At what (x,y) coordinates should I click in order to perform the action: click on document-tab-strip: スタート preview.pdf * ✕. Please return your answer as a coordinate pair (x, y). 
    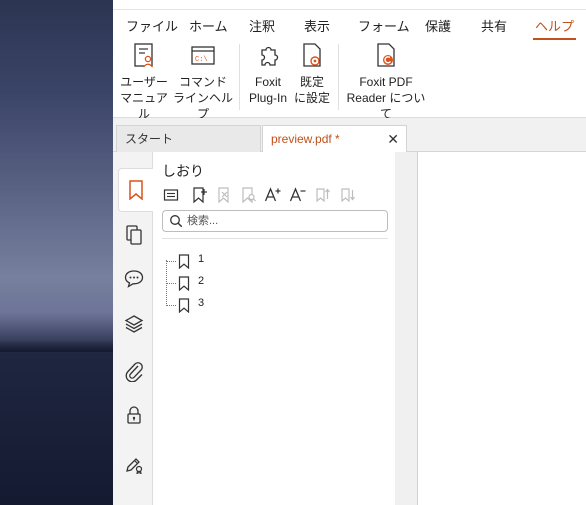
    Looking at the image, I should click on (349, 135).